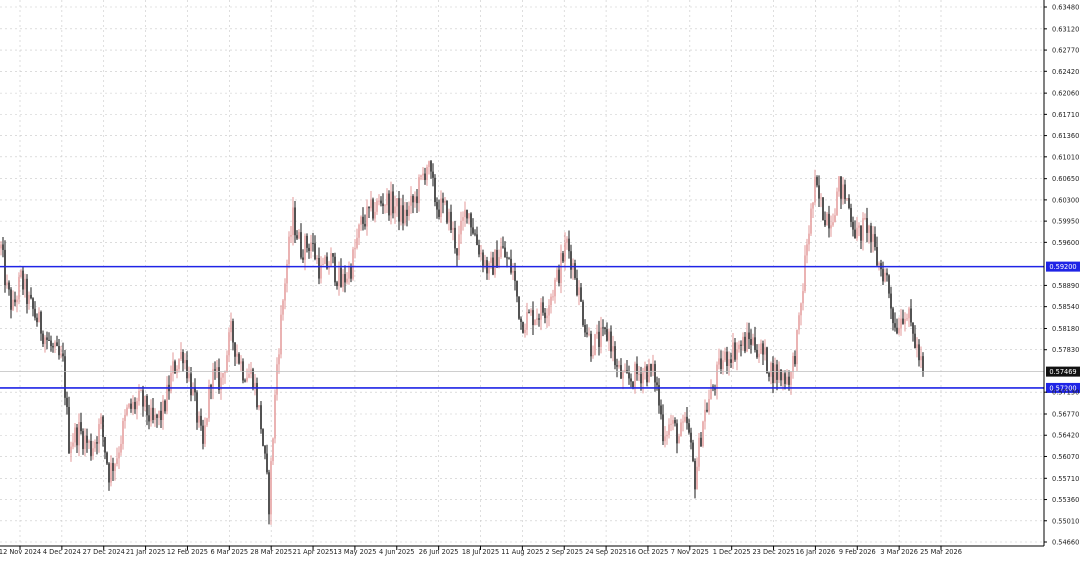 This screenshot has width=1080, height=564. Describe the element at coordinates (271, 552) in the screenshot. I see `x-tick-label: 28 Mar 2025` at that location.